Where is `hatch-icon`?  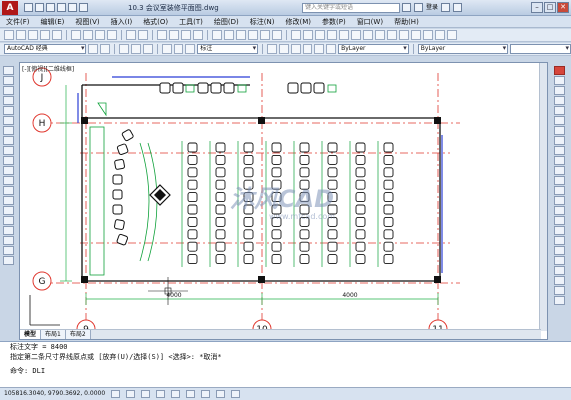 hatch-icon is located at coordinates (8, 210).